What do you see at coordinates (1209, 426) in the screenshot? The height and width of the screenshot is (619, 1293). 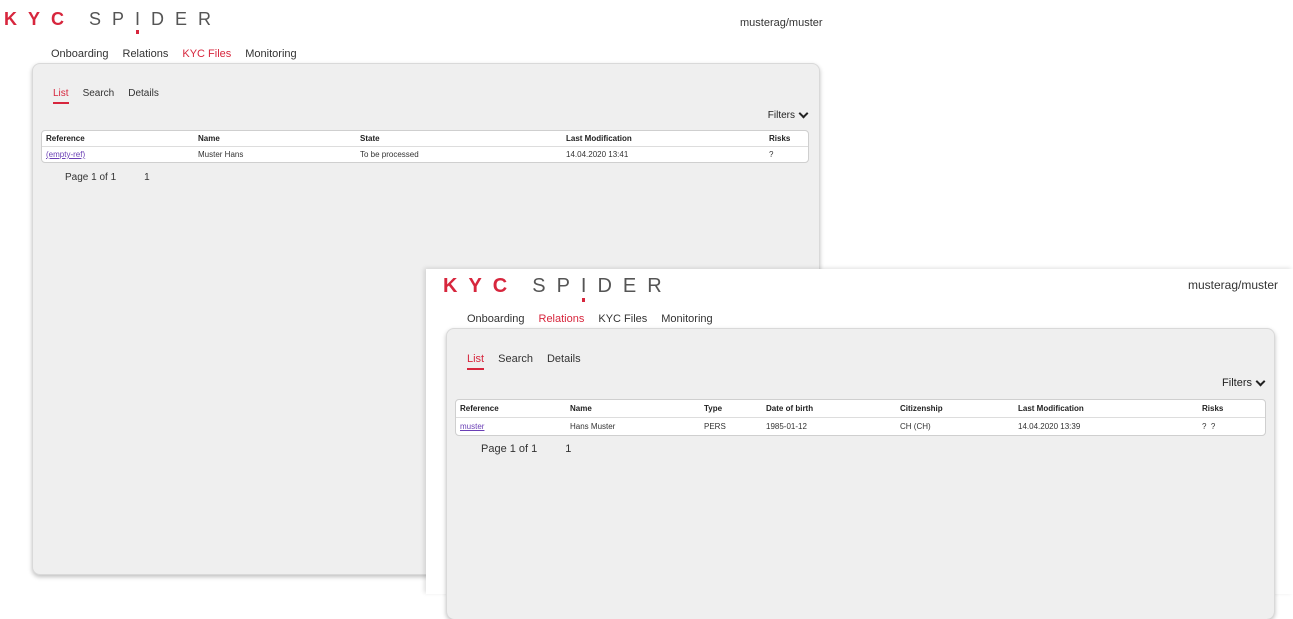 I see `cell-risks: ? ?` at bounding box center [1209, 426].